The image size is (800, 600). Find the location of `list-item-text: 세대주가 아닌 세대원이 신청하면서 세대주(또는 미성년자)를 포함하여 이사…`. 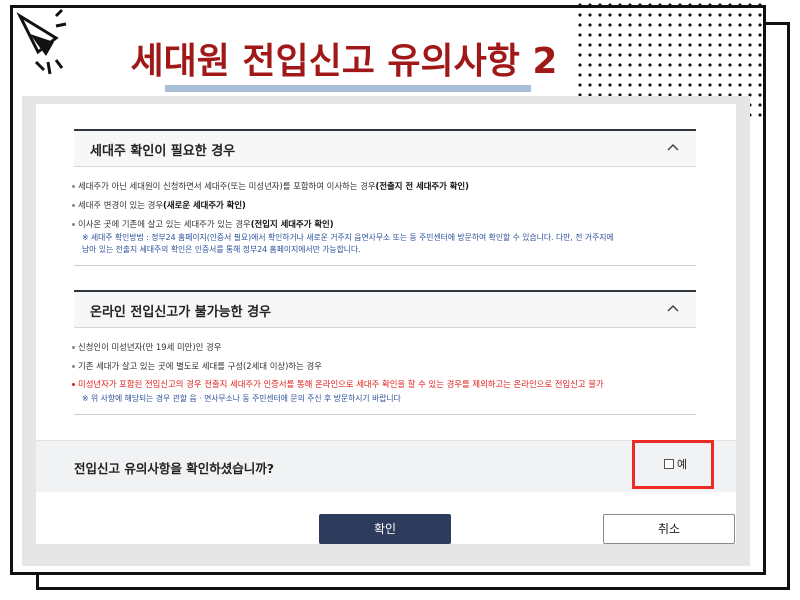

list-item-text: 세대주가 아닌 세대원이 신청하면서 세대주(또는 미성년자)를 포함하여 이사… is located at coordinates (227, 186).